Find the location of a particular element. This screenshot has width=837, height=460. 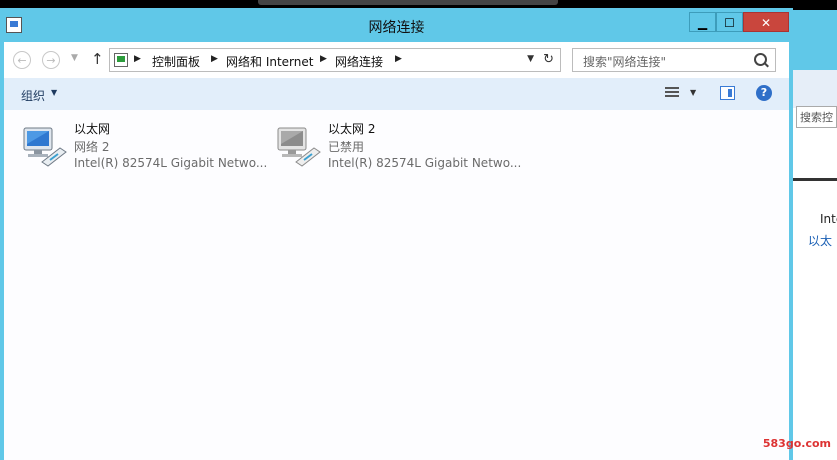

address-bar: ▶ 控制面板 ▶ 网络和 Internet ▶ 网络连接 ▶ ▼ ↻ is located at coordinates (335, 60).